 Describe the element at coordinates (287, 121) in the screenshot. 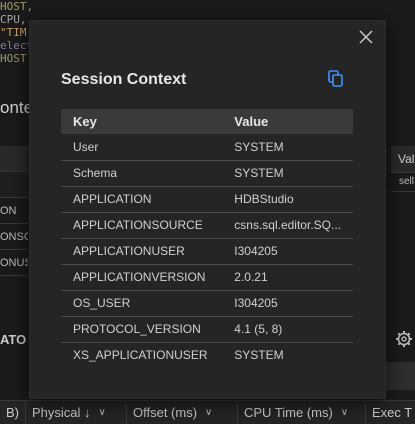

I see `column-header-value: Value` at that location.